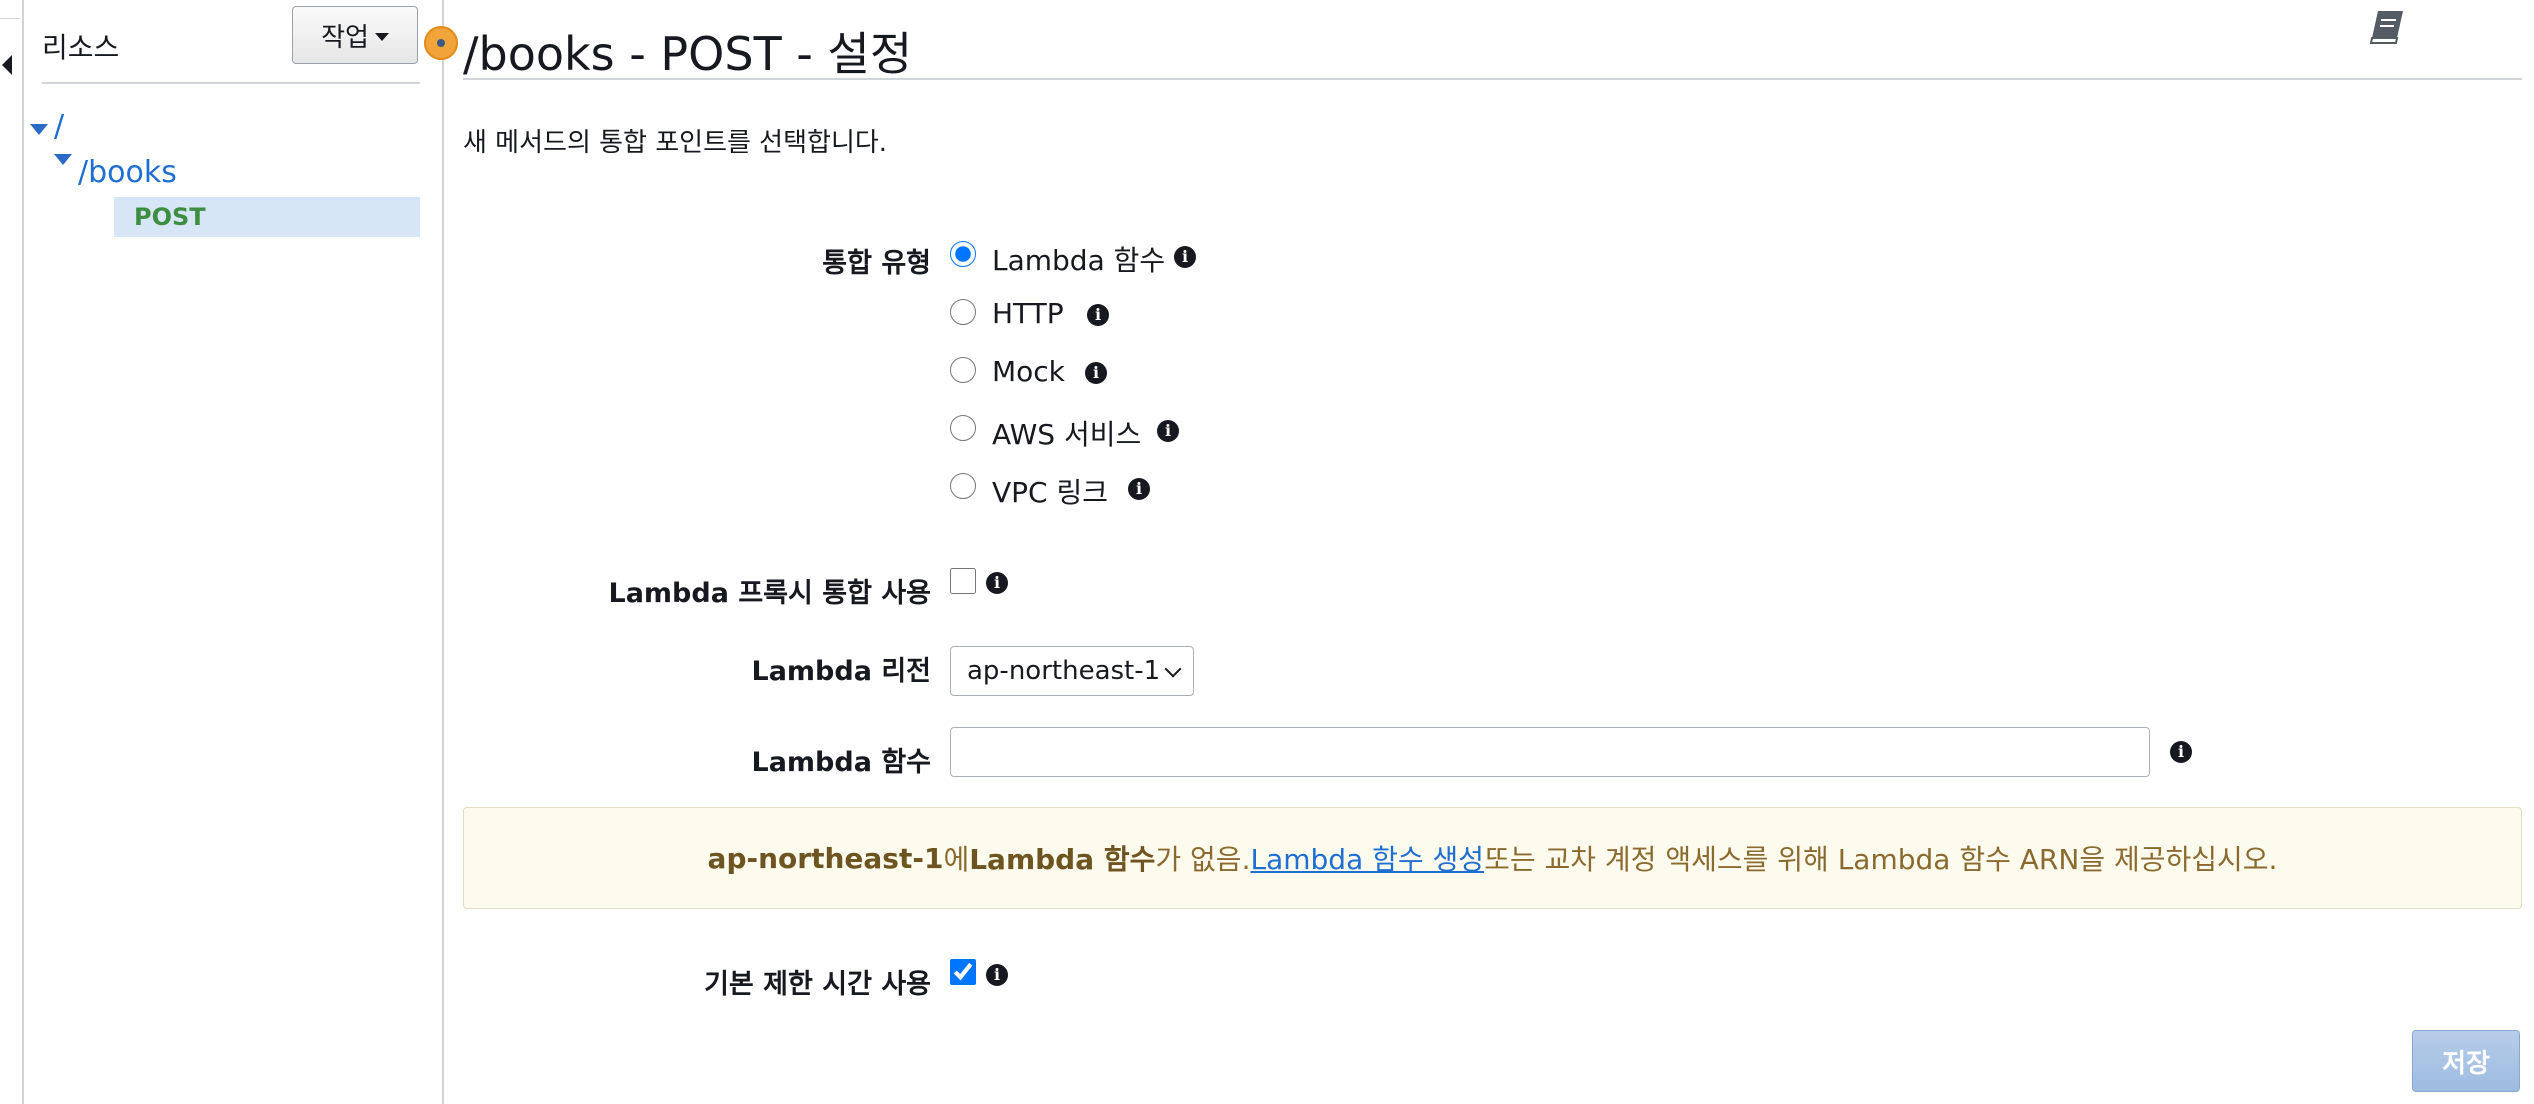 This screenshot has width=2534, height=1104. What do you see at coordinates (1067, 434) in the screenshot?
I see `radio-aws-service-label: AWS 서비스` at bounding box center [1067, 434].